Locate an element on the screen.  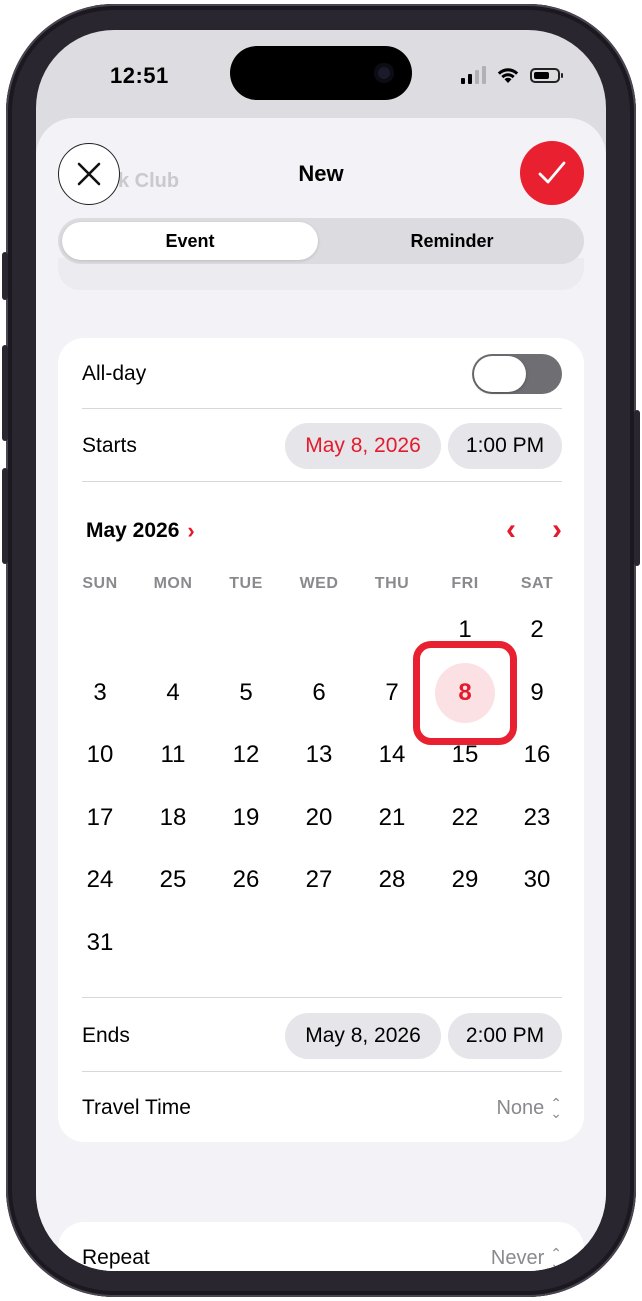
calendar-day: 1 is located at coordinates (465, 630).